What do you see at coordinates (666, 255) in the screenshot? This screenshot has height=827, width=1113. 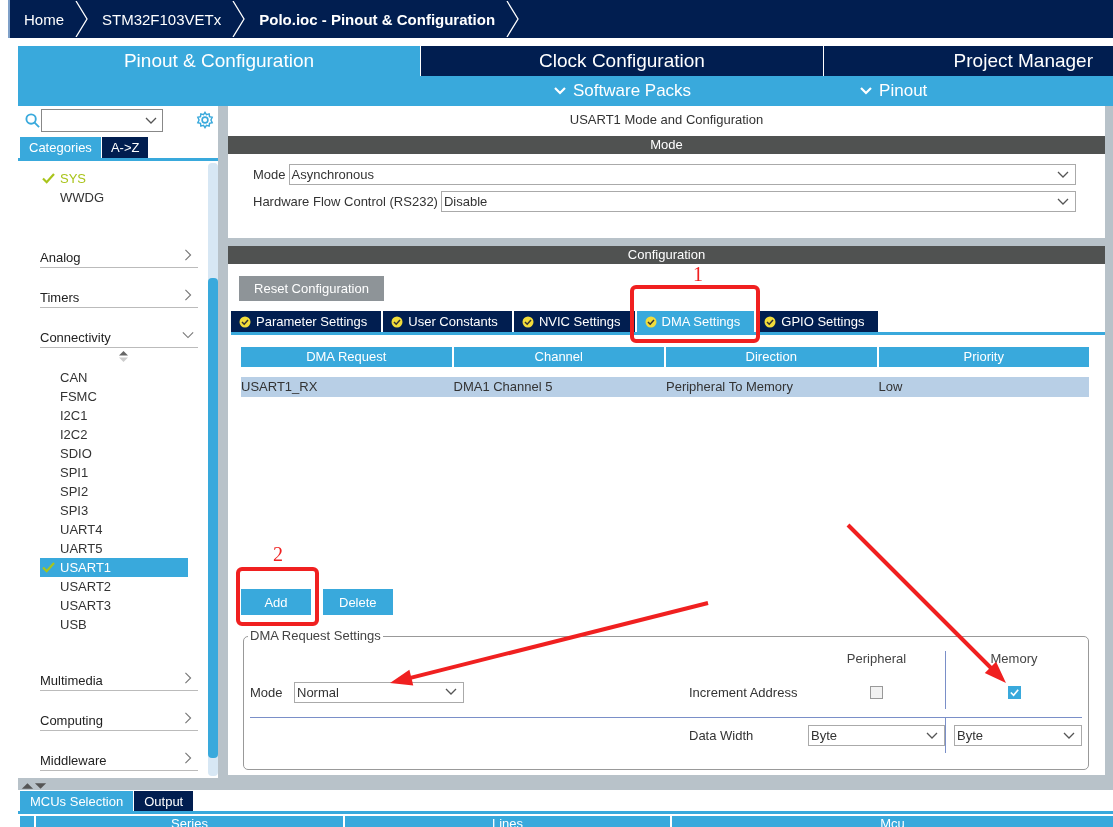 I see `section-header: Configuration` at bounding box center [666, 255].